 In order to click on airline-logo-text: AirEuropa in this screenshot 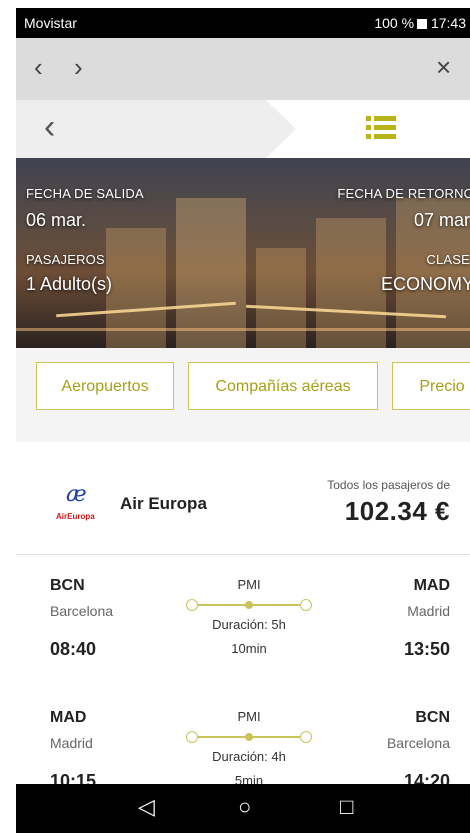, I will do `click(75, 516)`.